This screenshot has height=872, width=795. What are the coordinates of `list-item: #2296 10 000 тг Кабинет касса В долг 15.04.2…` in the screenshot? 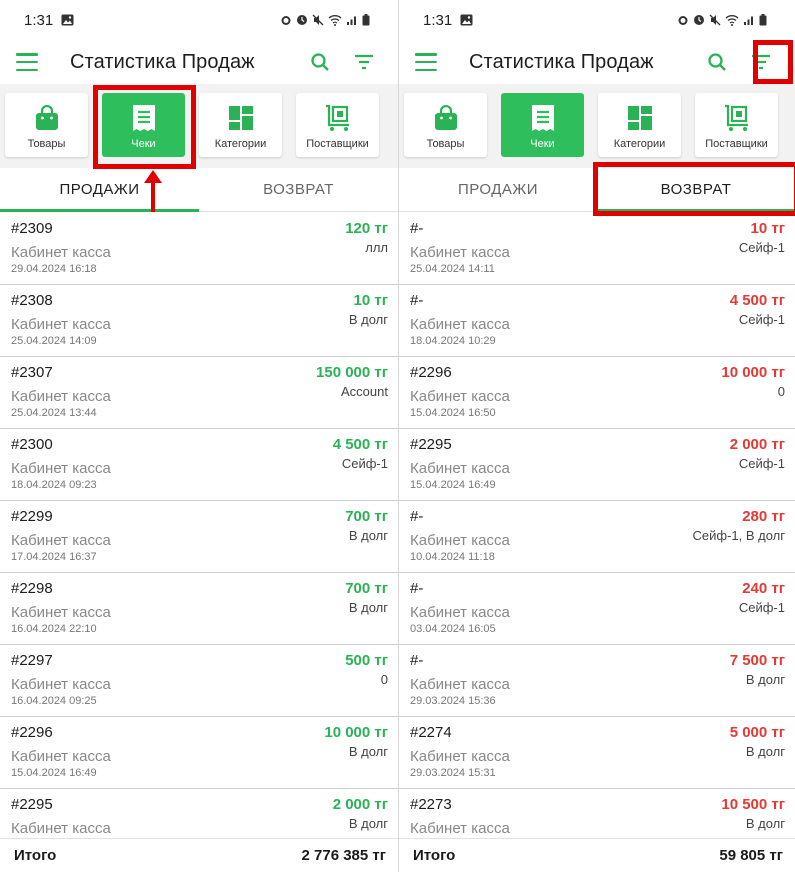 It's located at (199, 753).